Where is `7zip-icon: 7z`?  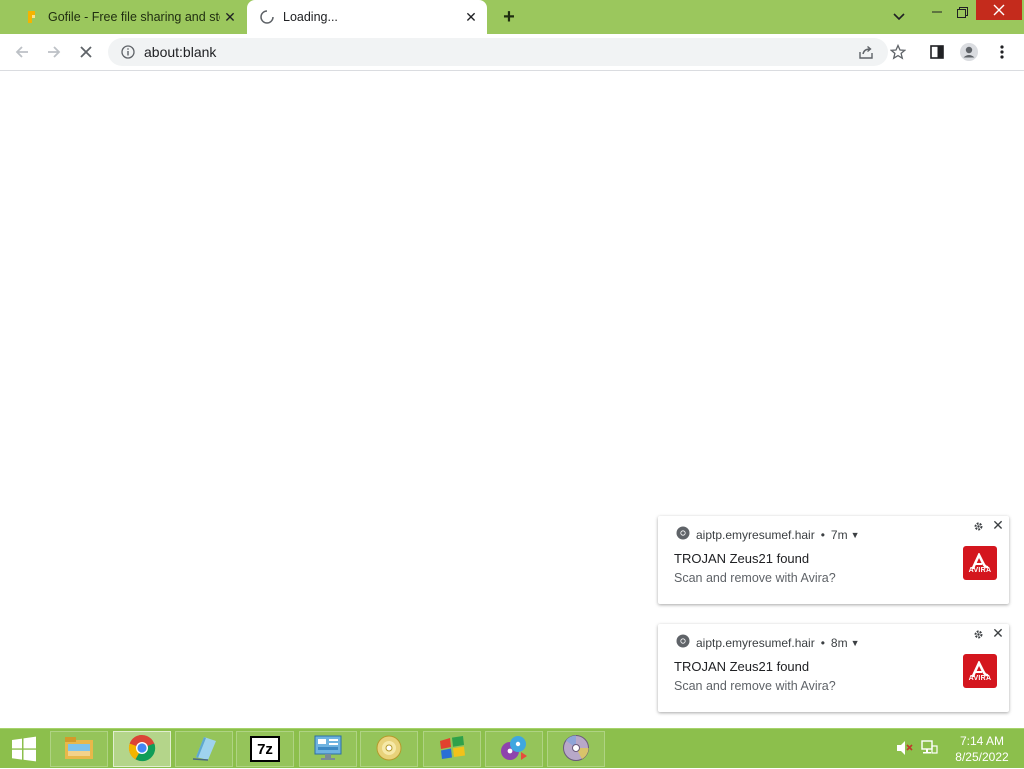 7zip-icon: 7z is located at coordinates (265, 749).